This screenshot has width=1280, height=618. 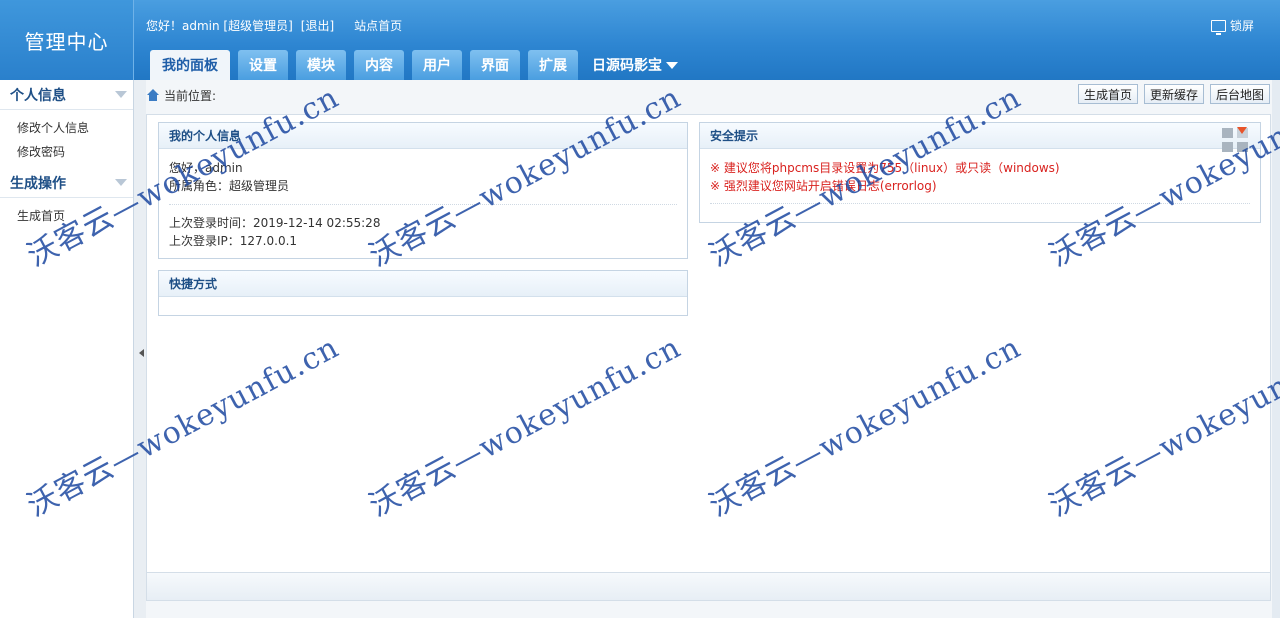 I want to click on quick-actions: 生成首页 更新缓存 后台地图, so click(x=1173, y=94).